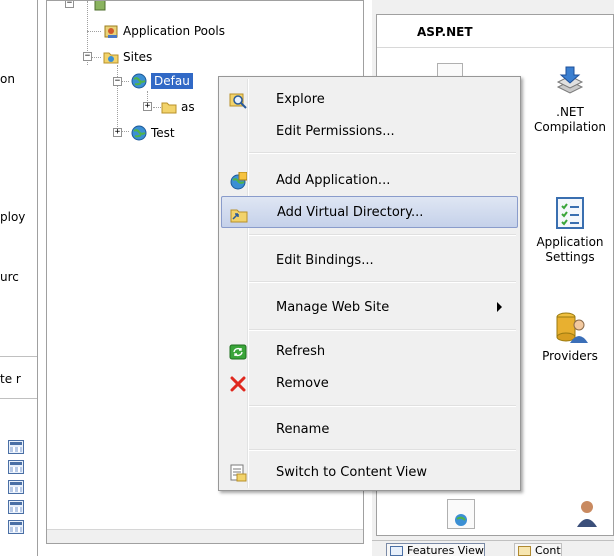 The width and height of the screenshot is (614, 556). What do you see at coordinates (172, 81) in the screenshot?
I see `tree-item-label: Defau` at bounding box center [172, 81].